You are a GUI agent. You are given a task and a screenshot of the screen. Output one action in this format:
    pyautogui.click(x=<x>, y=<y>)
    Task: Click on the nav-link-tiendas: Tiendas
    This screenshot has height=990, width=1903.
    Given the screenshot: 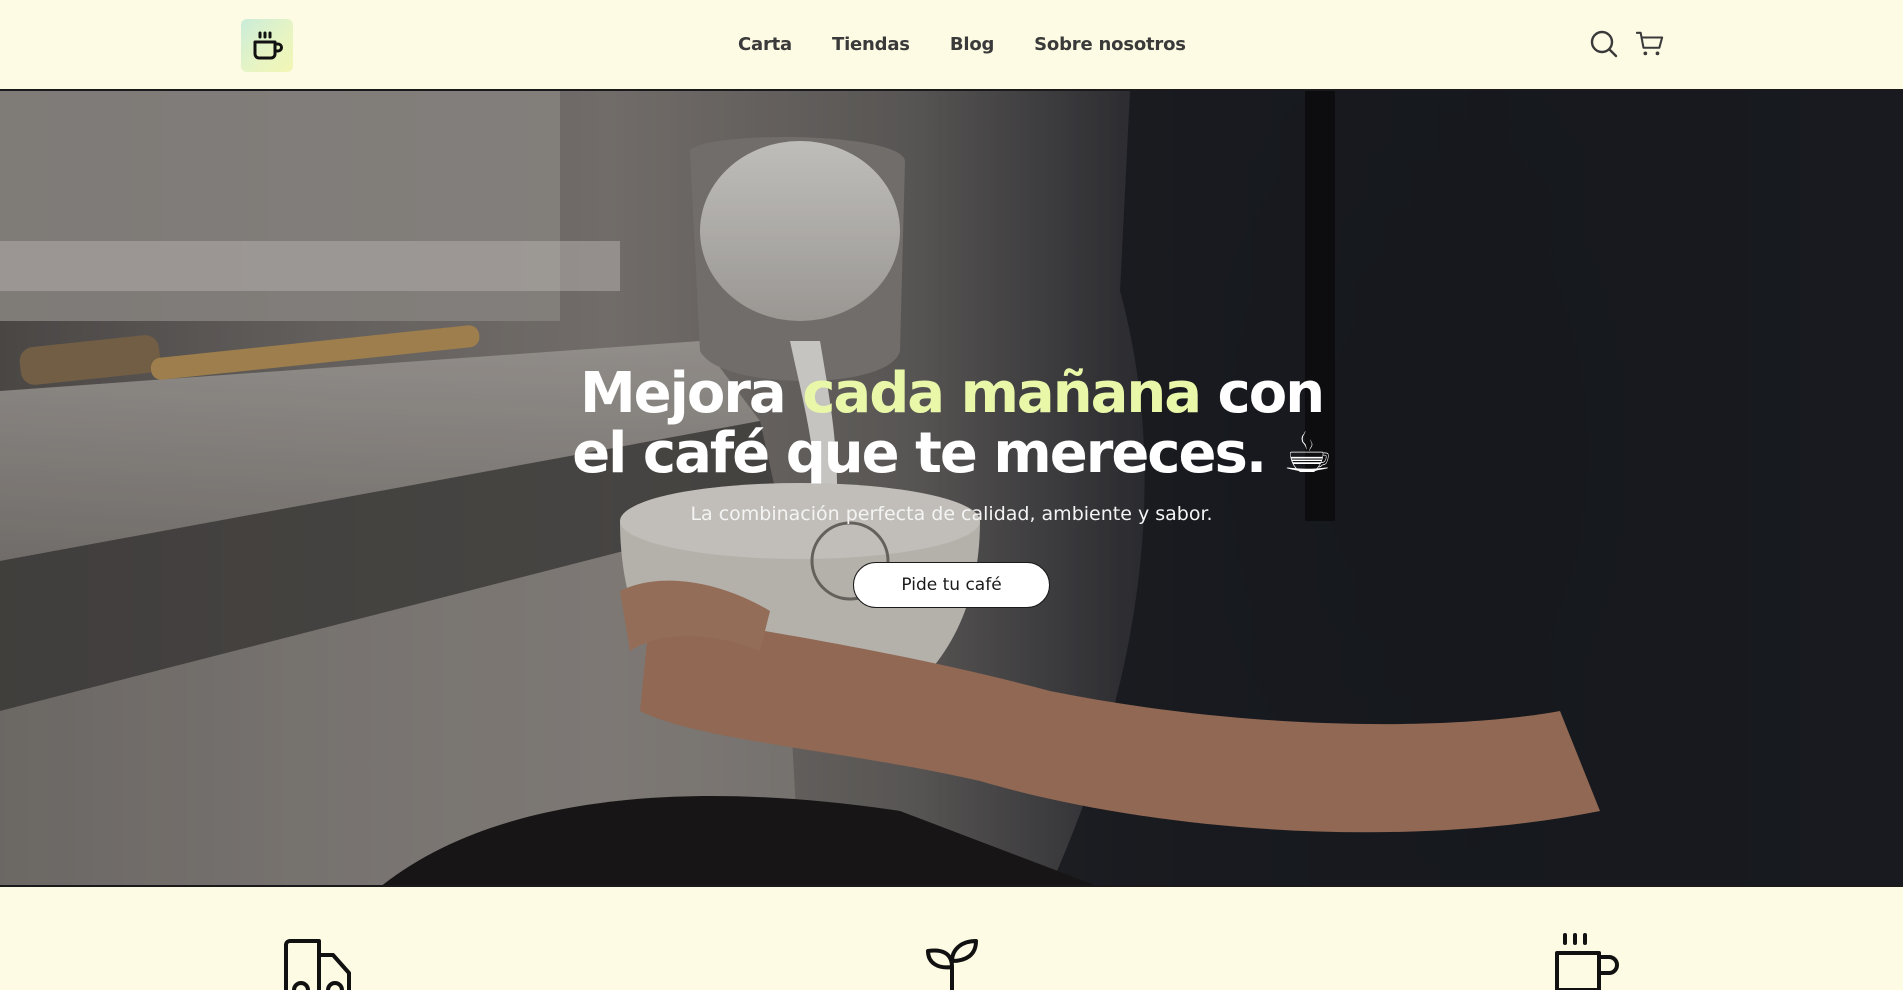 What is the action you would take?
    pyautogui.click(x=871, y=44)
    